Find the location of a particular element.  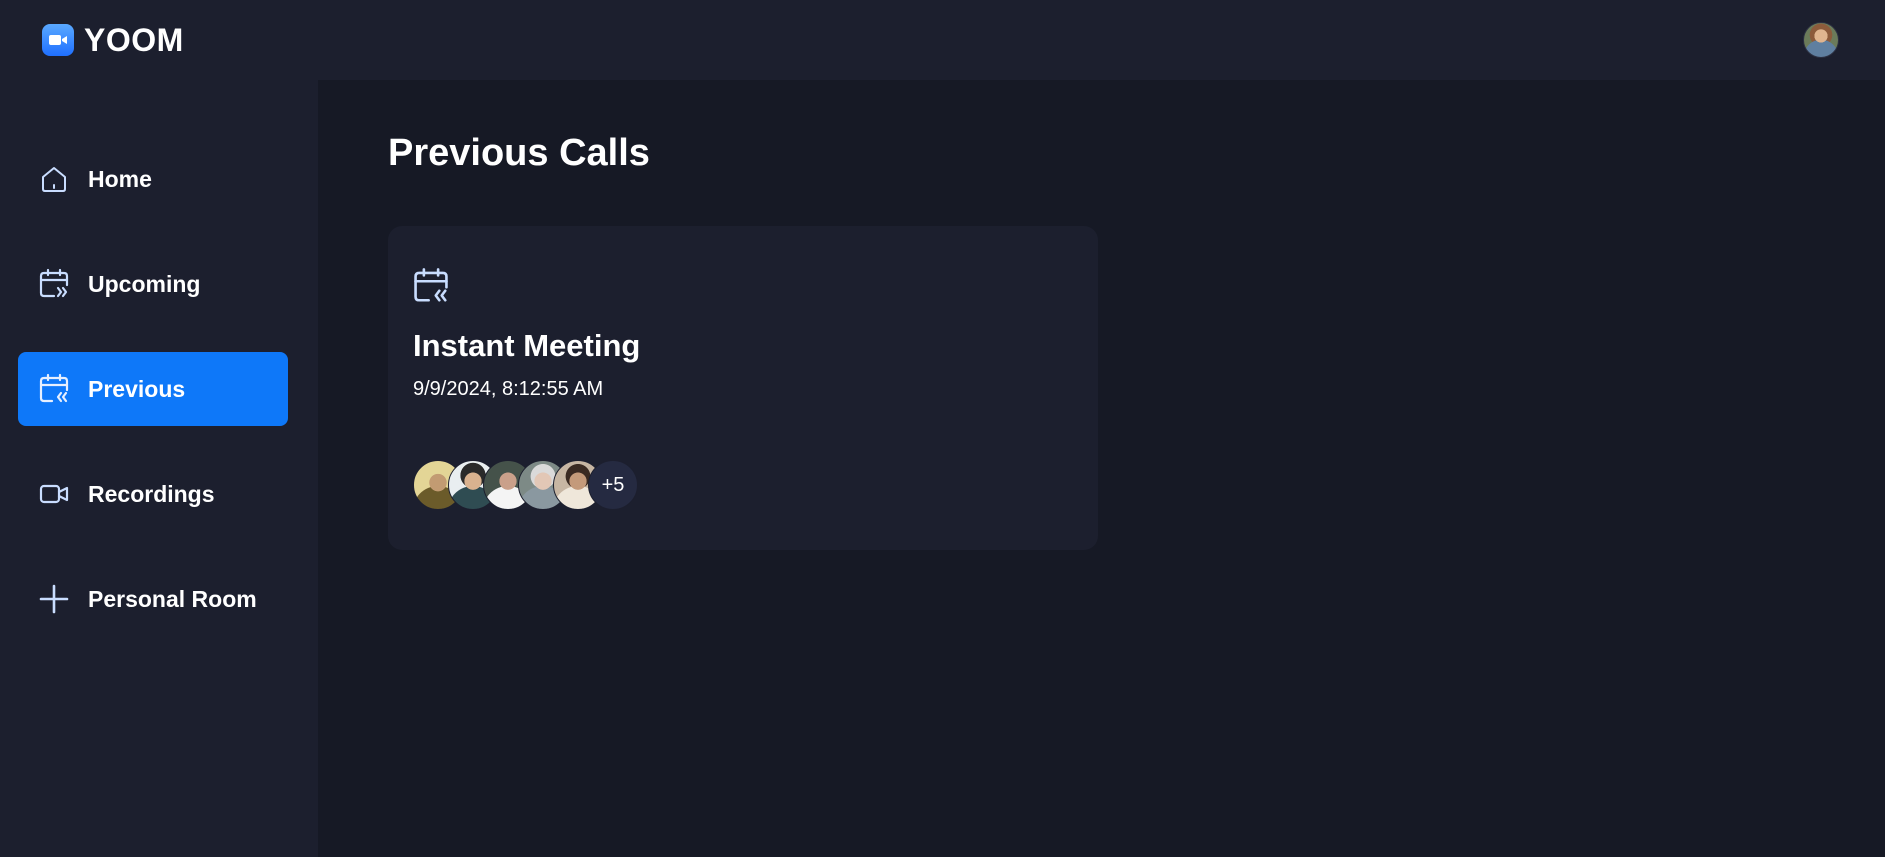

meeting-card: Instant Meeting 9/9/2024, 8:12:55 AM +5 is located at coordinates (743, 388).